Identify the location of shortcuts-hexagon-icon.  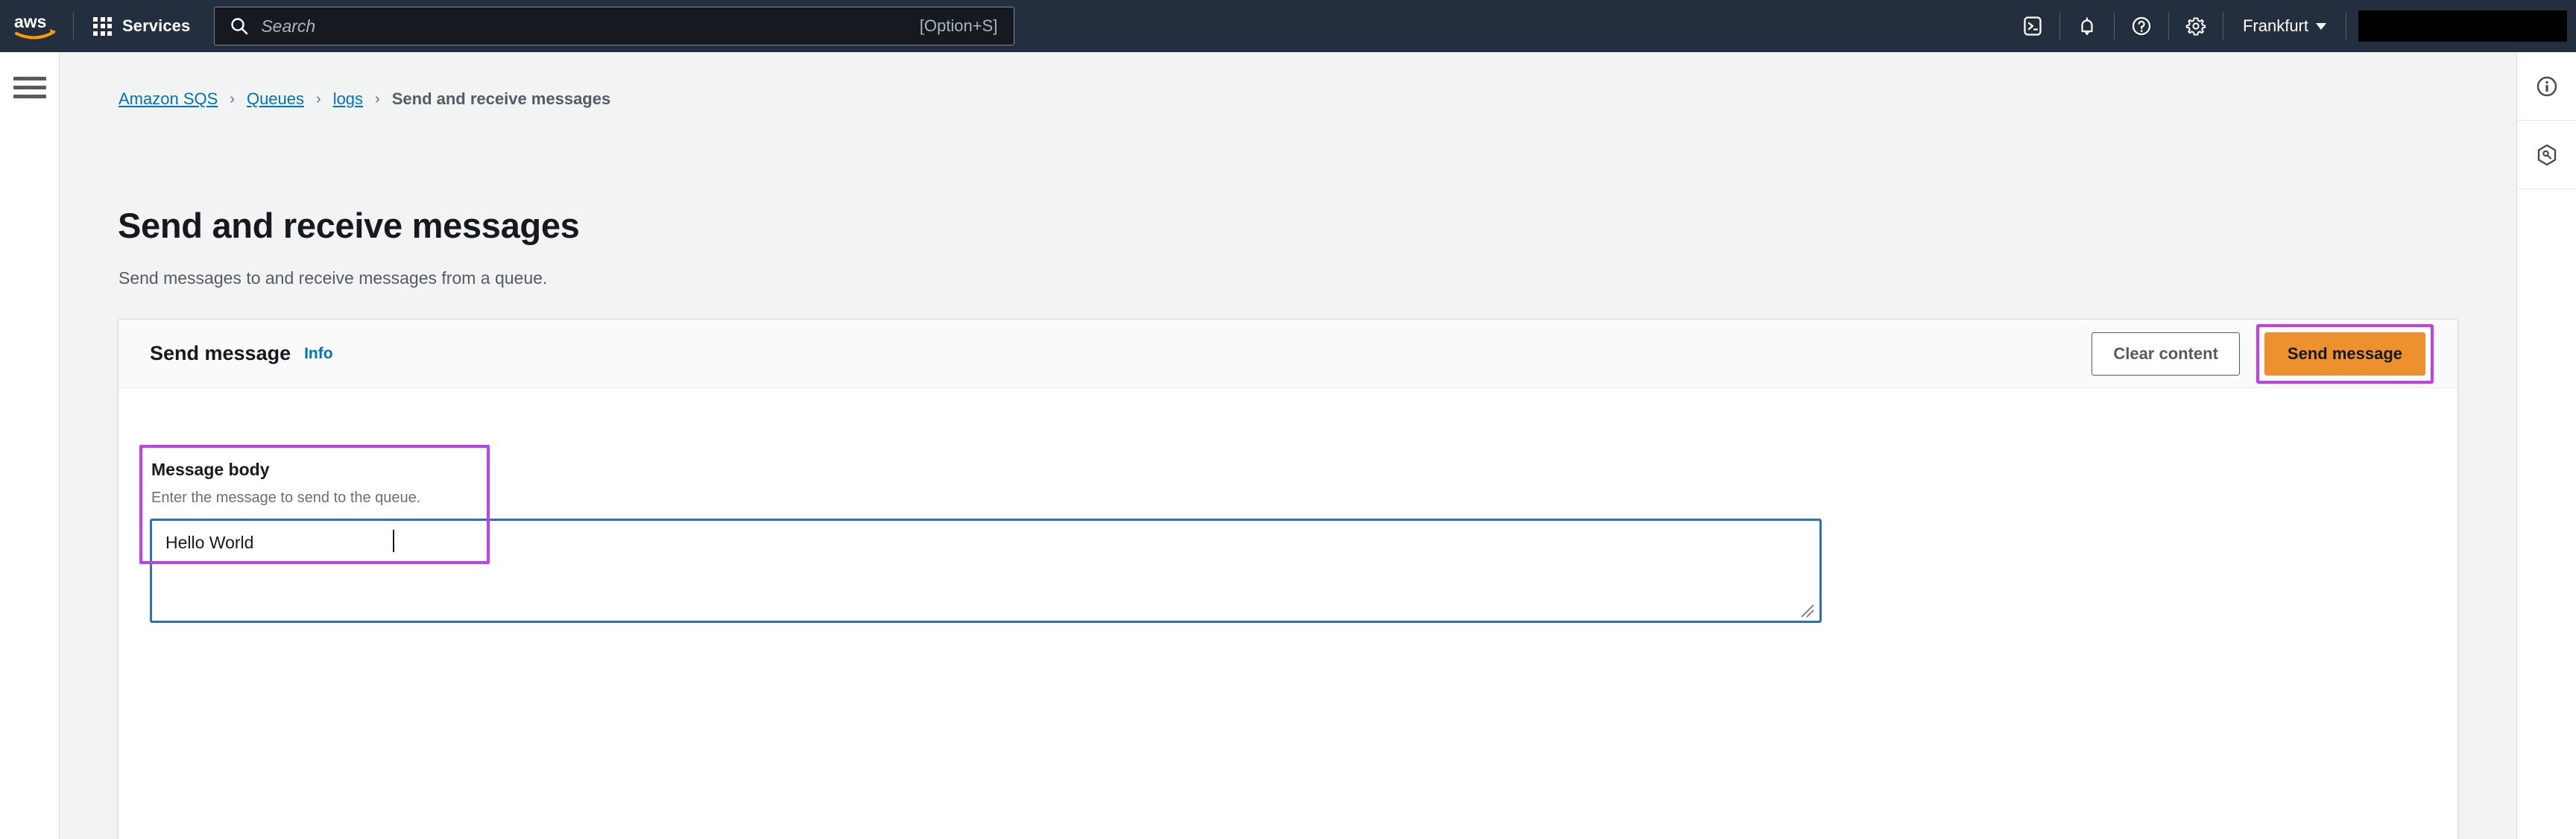
(2546, 154).